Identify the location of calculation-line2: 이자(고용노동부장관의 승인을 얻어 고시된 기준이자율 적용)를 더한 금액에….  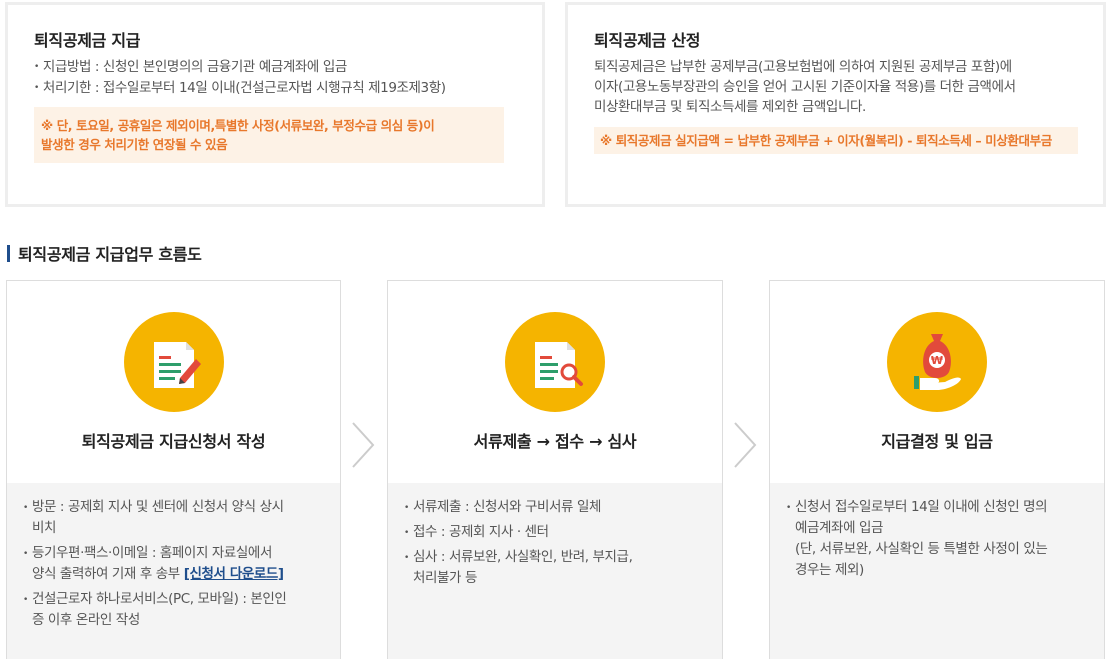
(805, 87).